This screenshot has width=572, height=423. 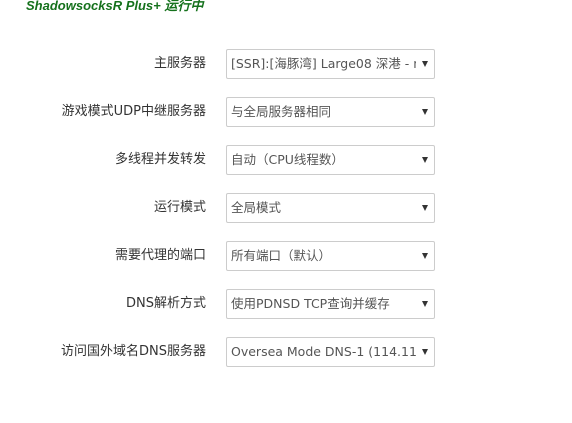 I want to click on setting-row-proxy-ports: 需要代理的端口 所有端口（默认）, so click(x=286, y=256).